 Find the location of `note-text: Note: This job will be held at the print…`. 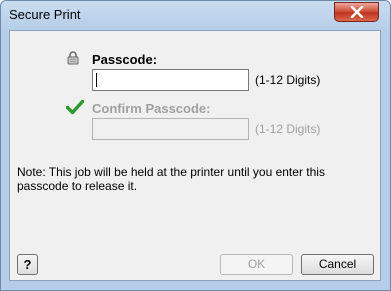

note-text: Note: This job will be held at the print… is located at coordinates (171, 179).